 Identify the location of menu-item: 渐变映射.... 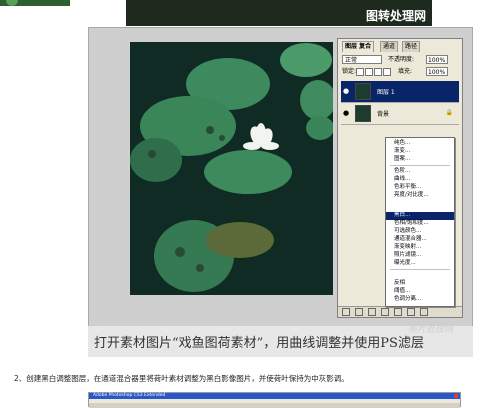
(420, 248).